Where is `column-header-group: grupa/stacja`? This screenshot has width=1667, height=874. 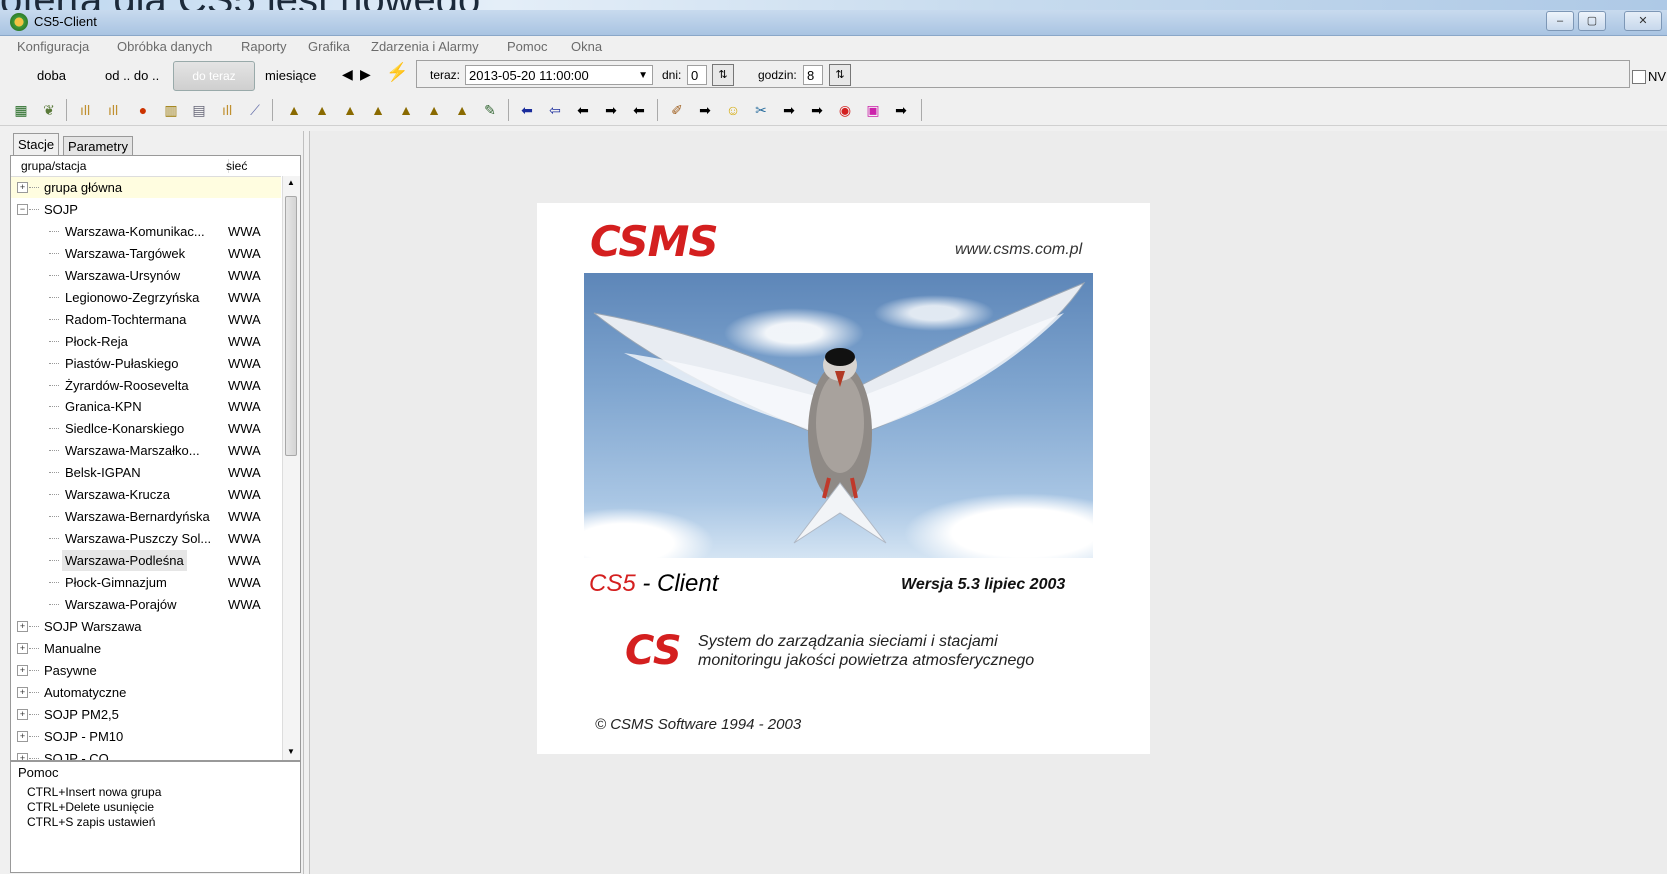
column-header-group: grupa/stacja is located at coordinates (53, 166).